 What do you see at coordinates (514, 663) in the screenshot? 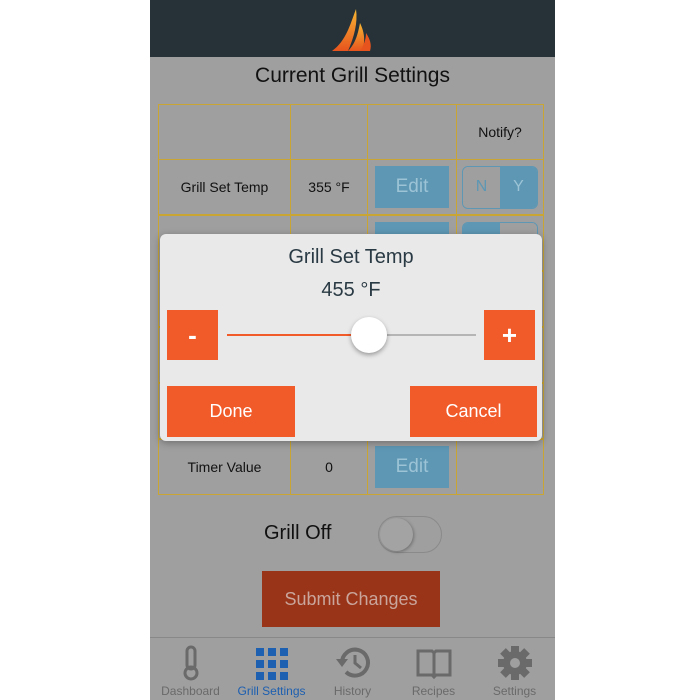
I see `gear-icon` at bounding box center [514, 663].